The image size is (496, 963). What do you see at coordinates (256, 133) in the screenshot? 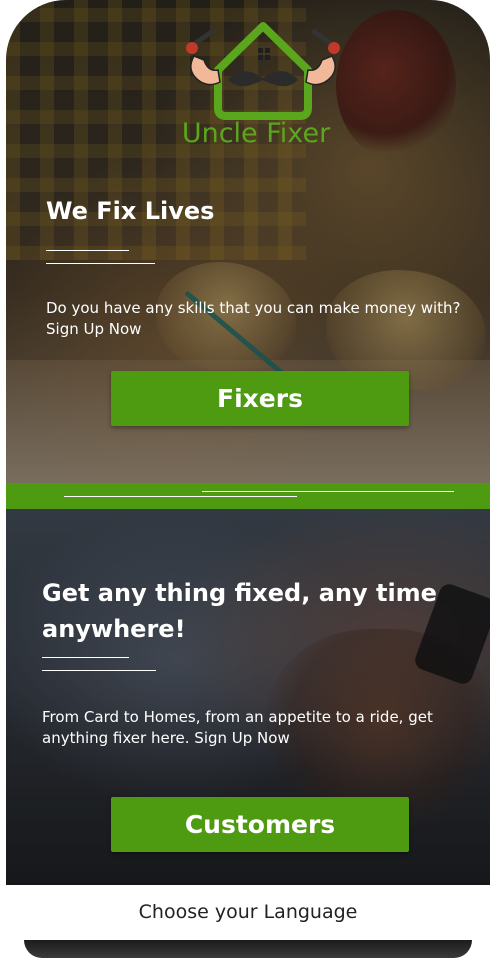
I see `brand-name: Uncle Fixer` at bounding box center [256, 133].